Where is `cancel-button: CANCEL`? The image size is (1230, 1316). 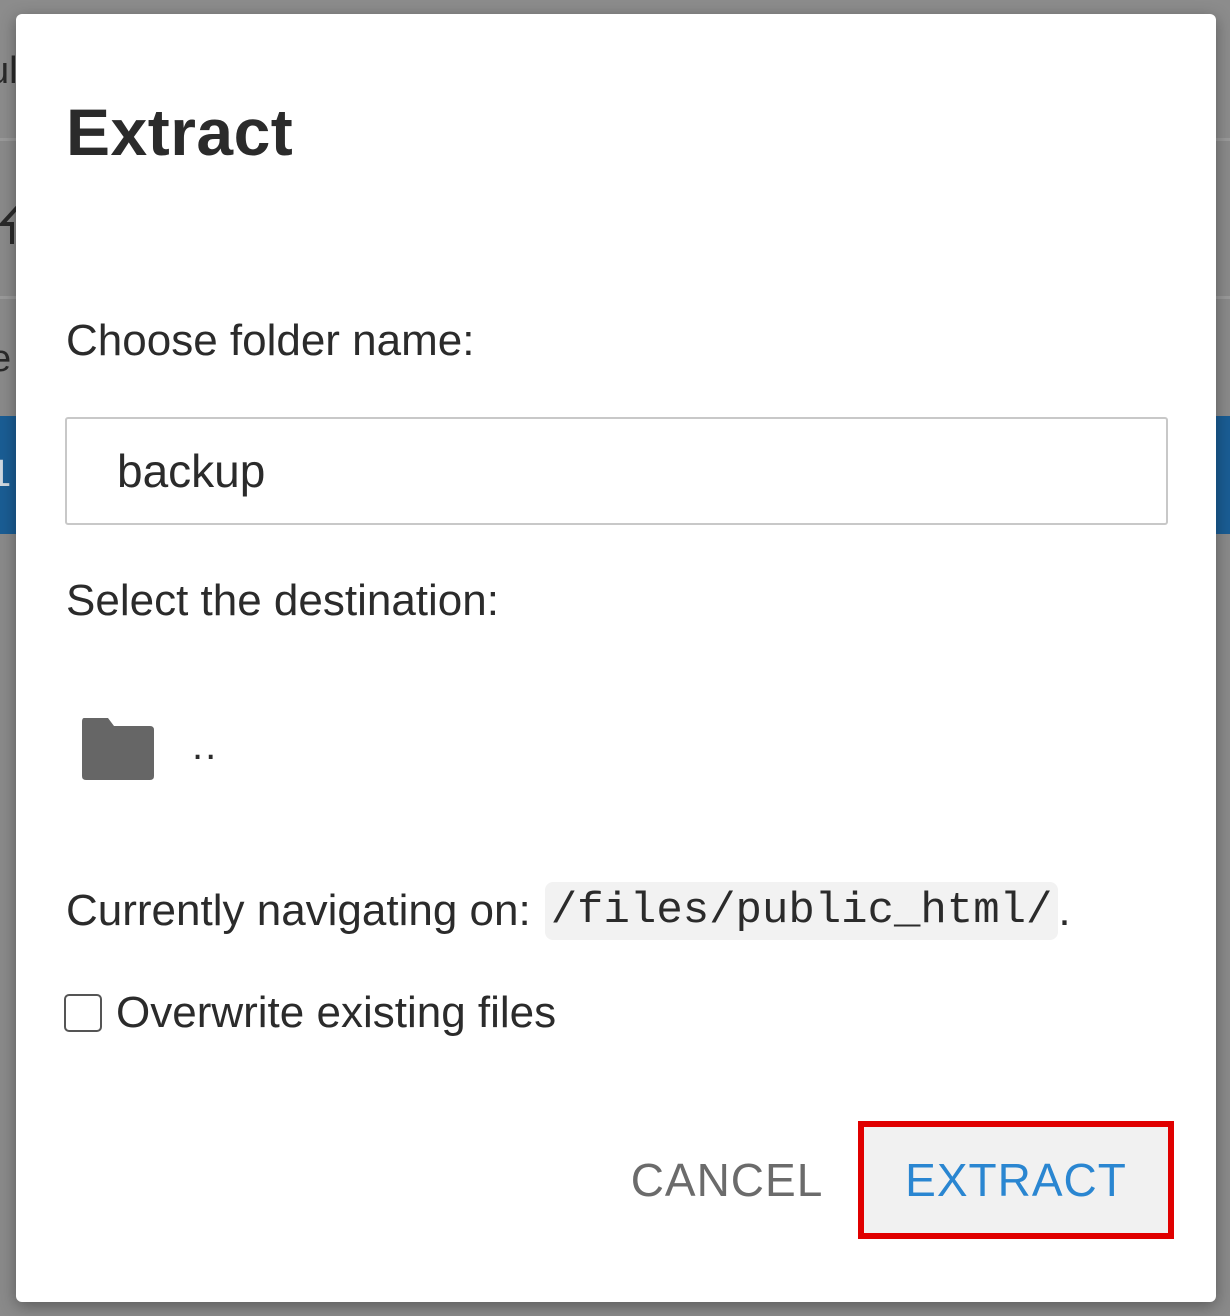
cancel-button: CANCEL is located at coordinates (727, 1180).